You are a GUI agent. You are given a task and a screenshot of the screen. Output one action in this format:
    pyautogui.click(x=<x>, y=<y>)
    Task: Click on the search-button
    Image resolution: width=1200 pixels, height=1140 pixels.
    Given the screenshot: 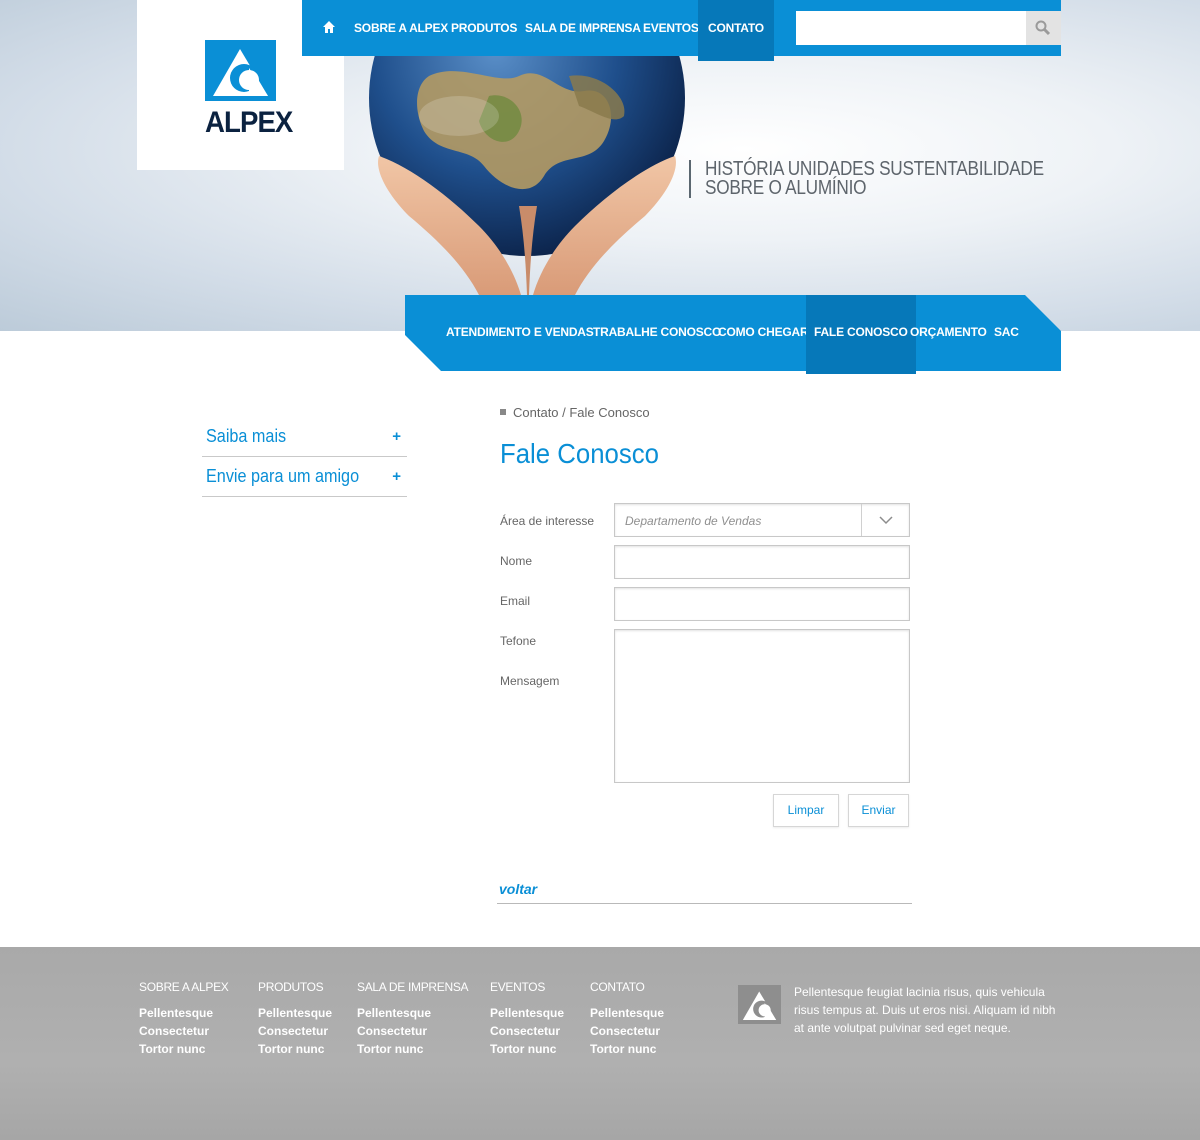 What is the action you would take?
    pyautogui.click(x=1043, y=28)
    